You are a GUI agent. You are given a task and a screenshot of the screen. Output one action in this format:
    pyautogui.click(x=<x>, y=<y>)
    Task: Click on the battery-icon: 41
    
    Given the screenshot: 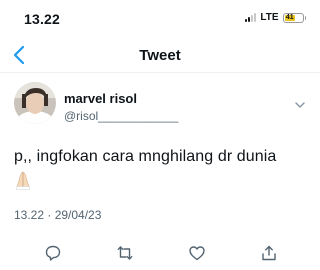 What is the action you would take?
    pyautogui.click(x=294, y=17)
    